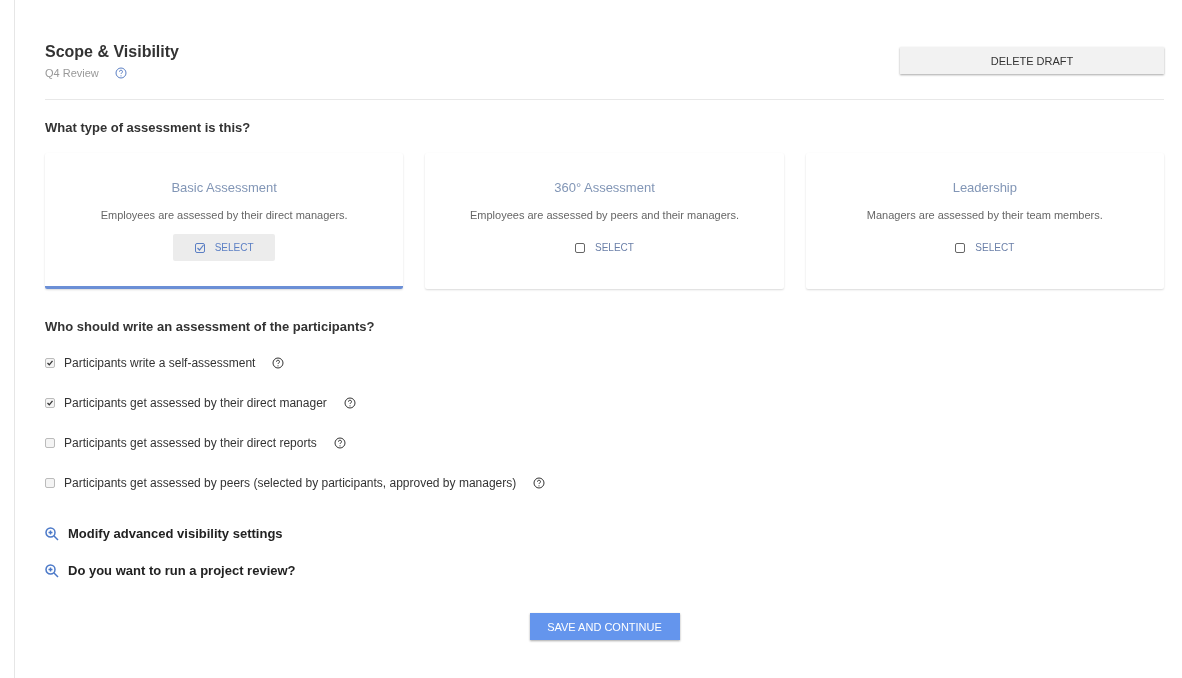  I want to click on section-question: What type of assessment is this?, so click(148, 127).